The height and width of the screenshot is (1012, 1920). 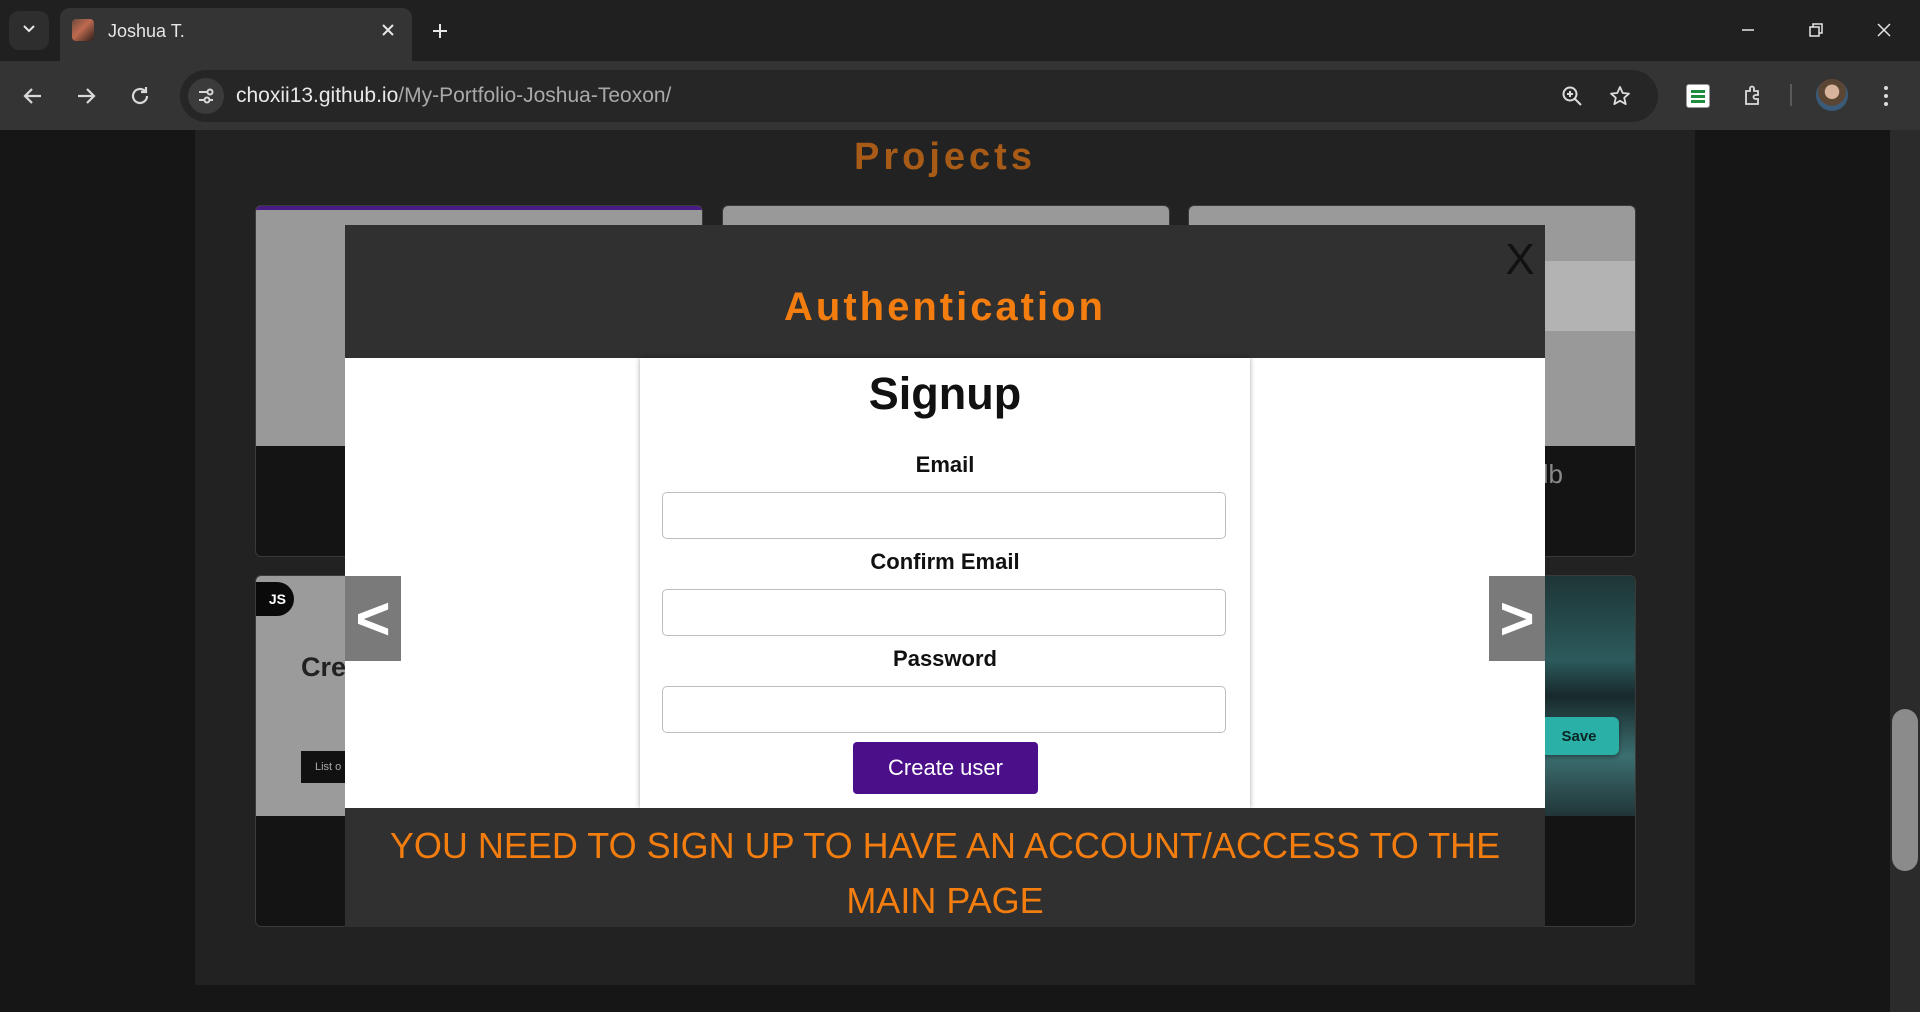 I want to click on restore-button, so click(x=1816, y=30).